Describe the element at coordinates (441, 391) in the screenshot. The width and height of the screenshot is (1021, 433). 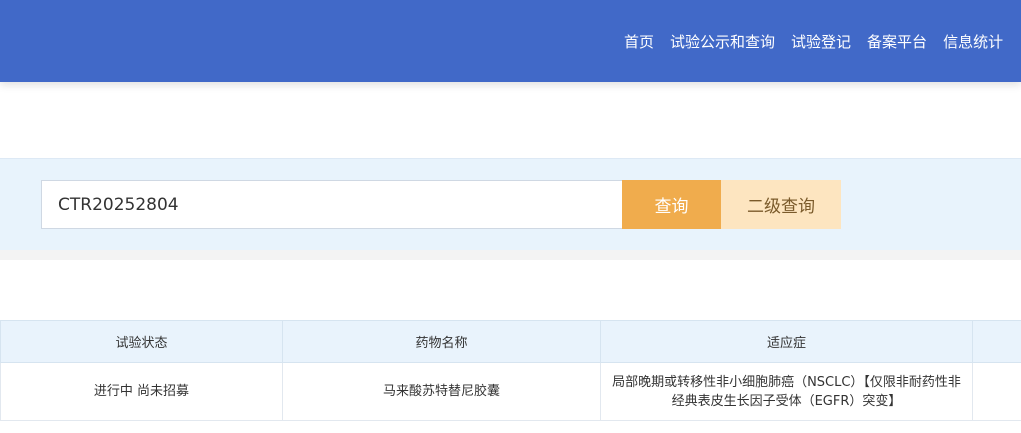
I see `cell-drug-name: 马来酸苏特替尼胶囊` at that location.